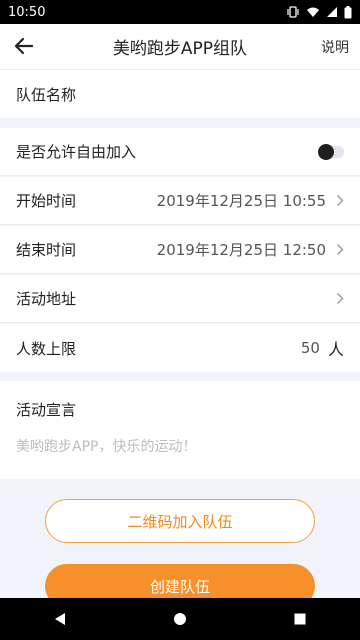  Describe the element at coordinates (335, 47) in the screenshot. I see `help-link: 说明` at that location.